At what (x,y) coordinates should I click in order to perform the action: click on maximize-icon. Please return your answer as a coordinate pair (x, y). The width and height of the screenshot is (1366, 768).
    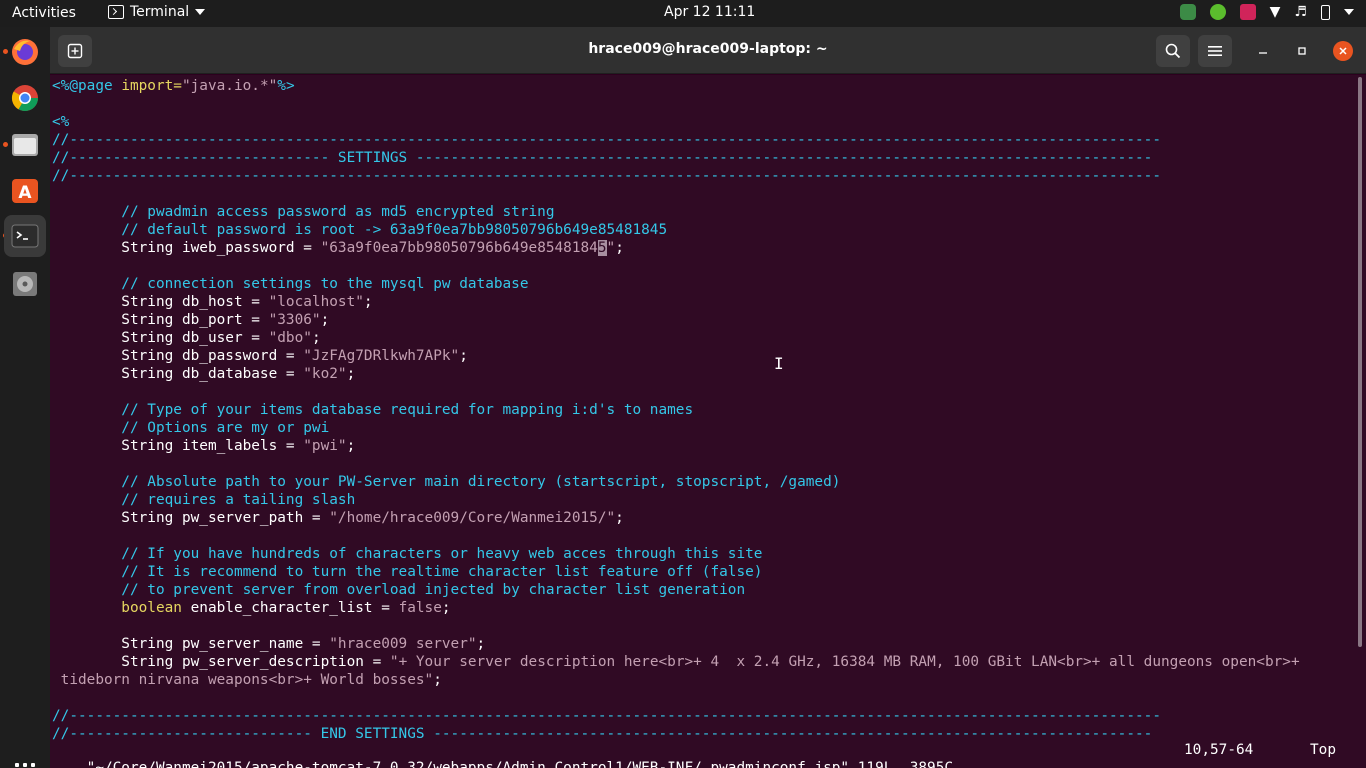
    Looking at the image, I should click on (1302, 51).